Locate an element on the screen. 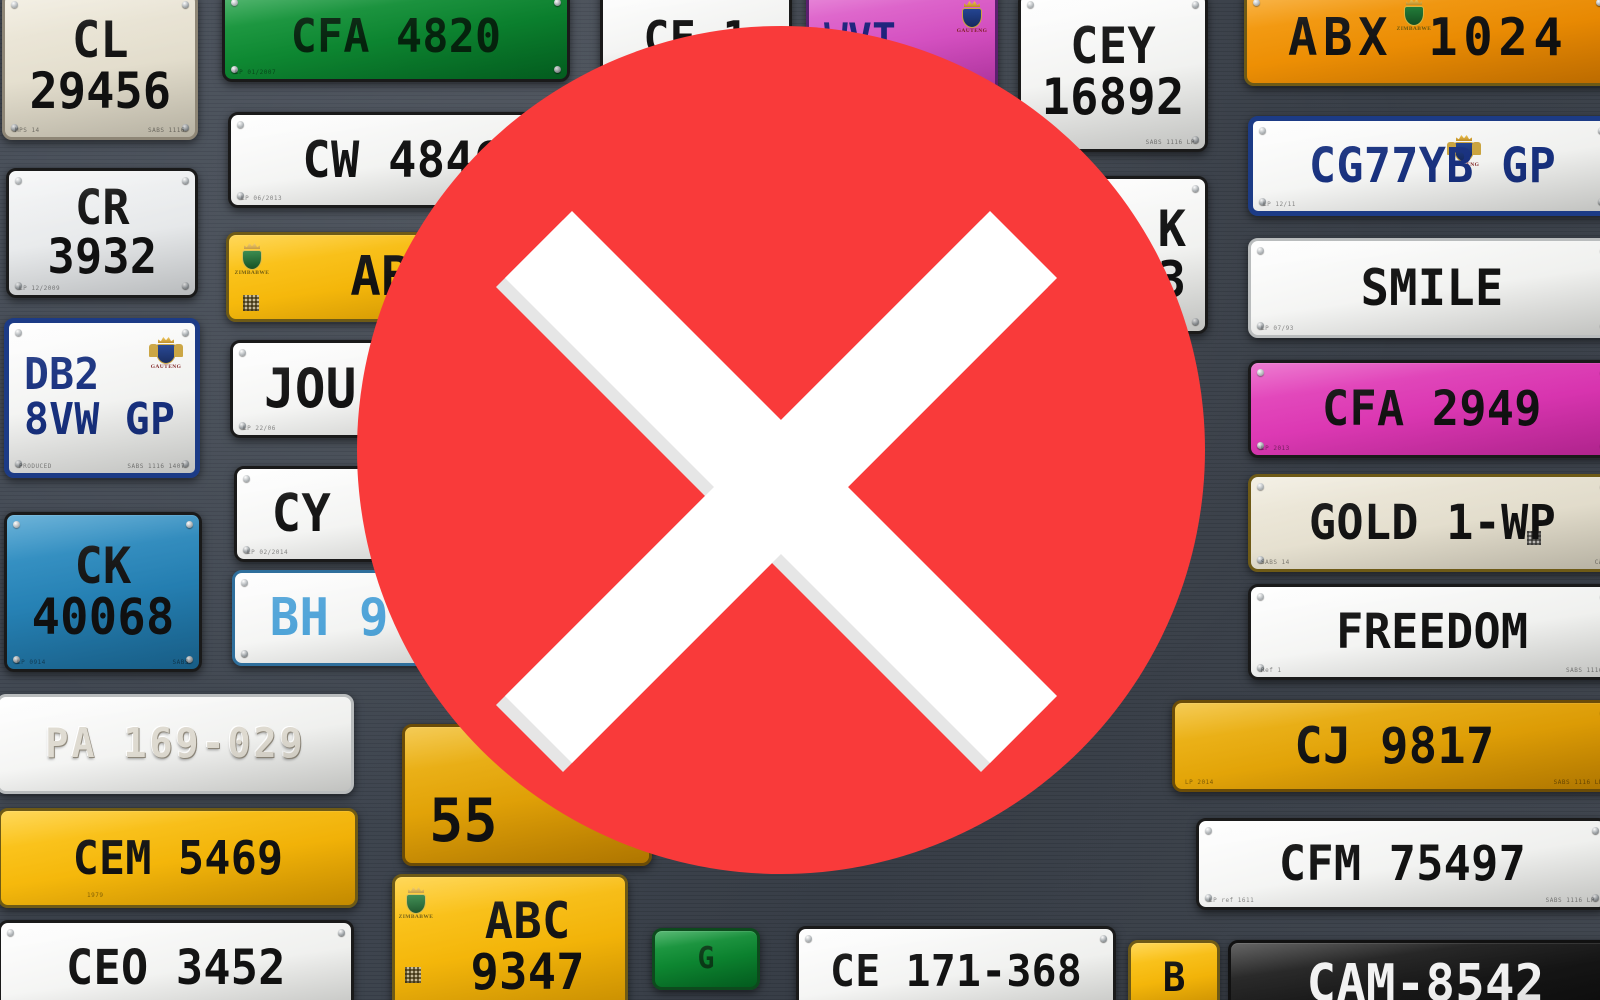 Image resolution: width=1600 pixels, height=1000 pixels. plate-microtext: LP ref 1611 is located at coordinates (1232, 901).